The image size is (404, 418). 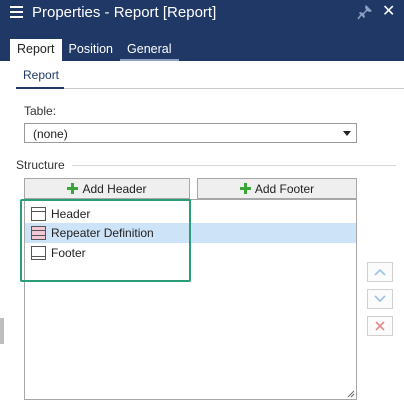 I want to click on subtab-divider, so click(x=210, y=88).